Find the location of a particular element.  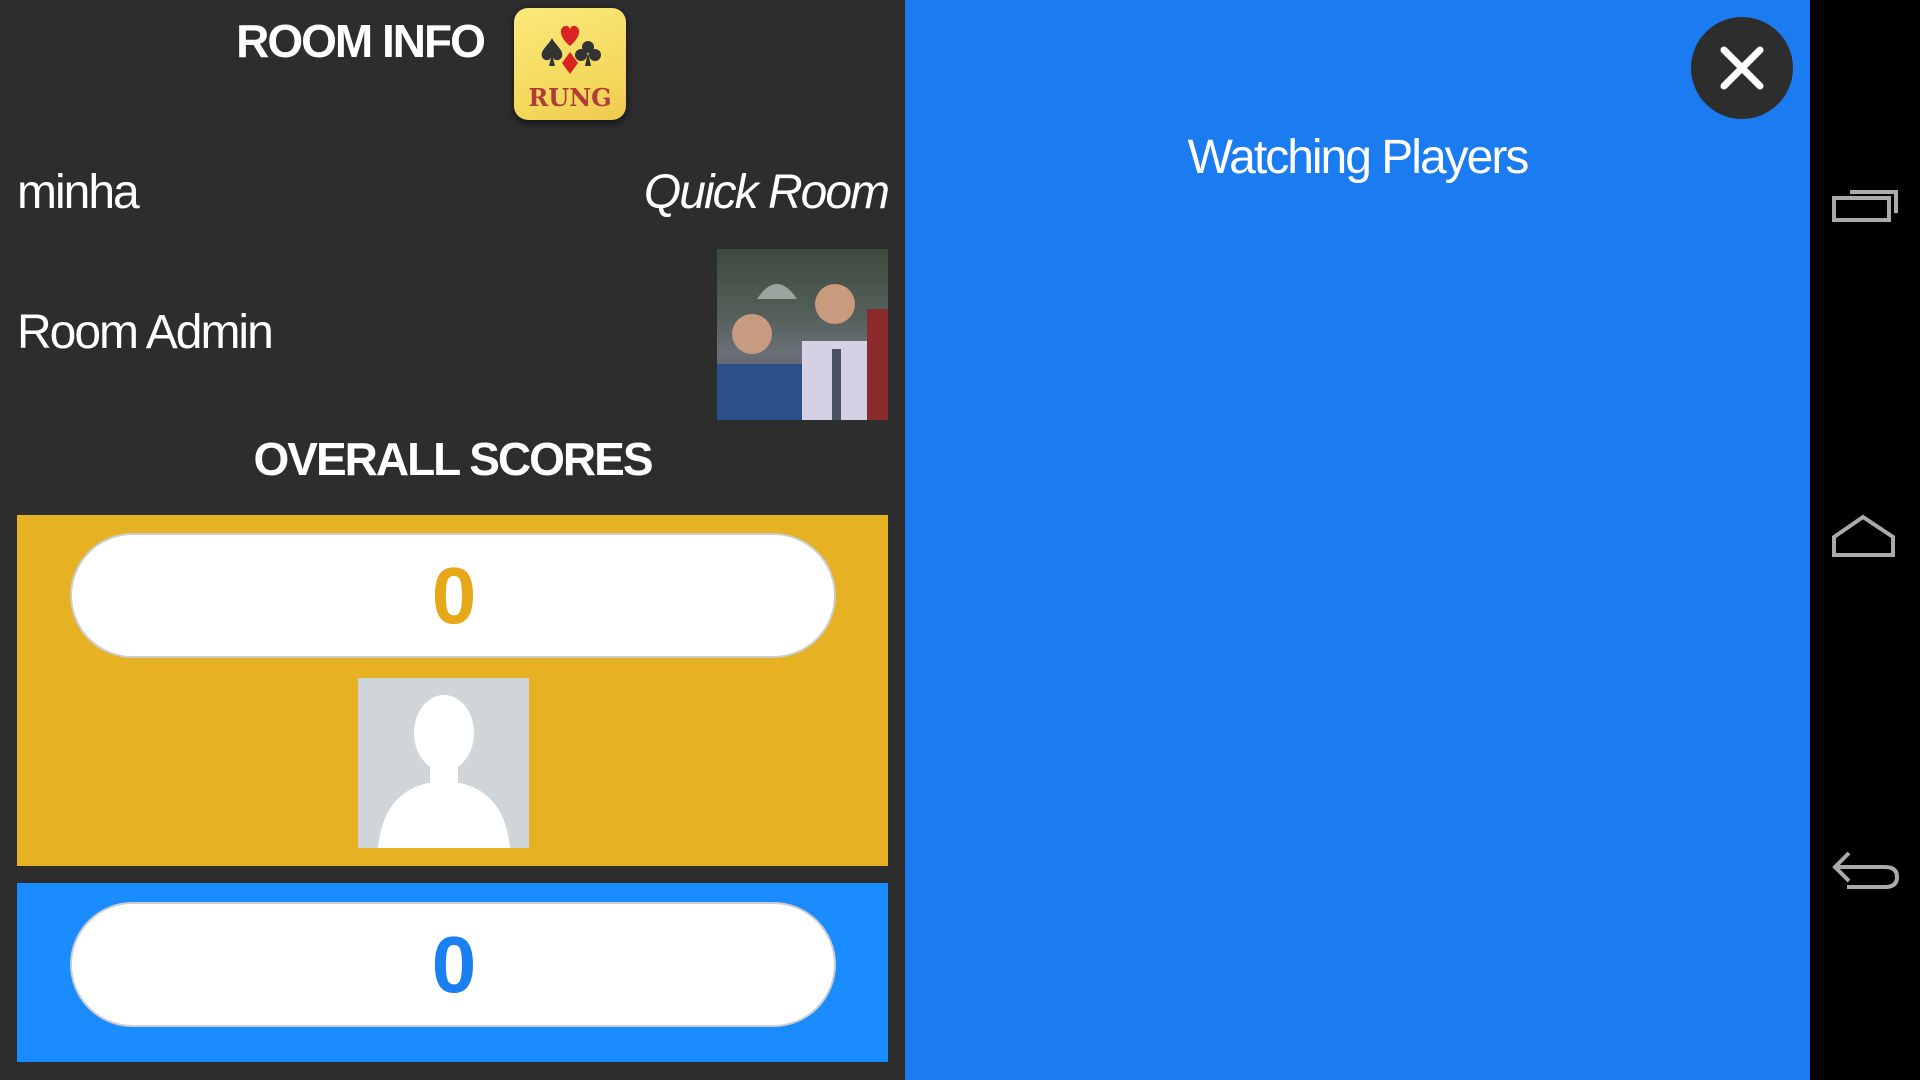

team-score-card-blue: 0 is located at coordinates (452, 972).